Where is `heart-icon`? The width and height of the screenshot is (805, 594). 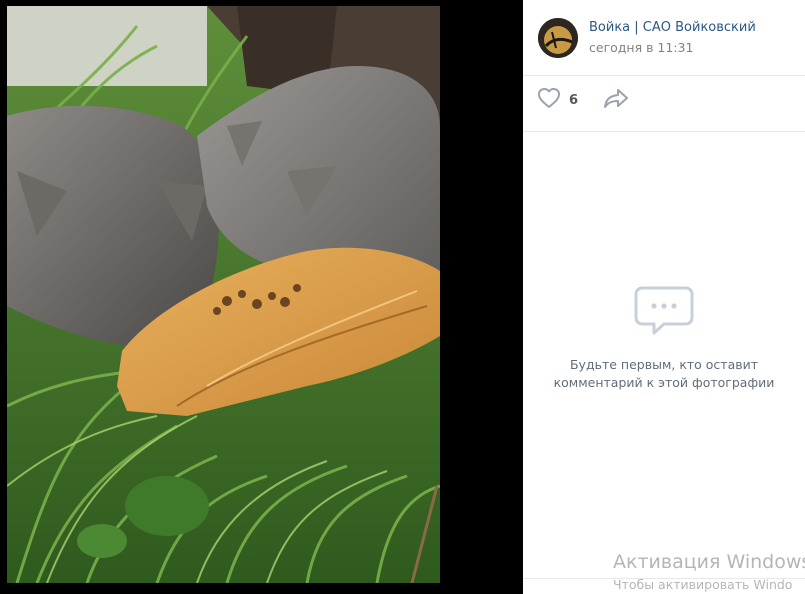 heart-icon is located at coordinates (549, 100).